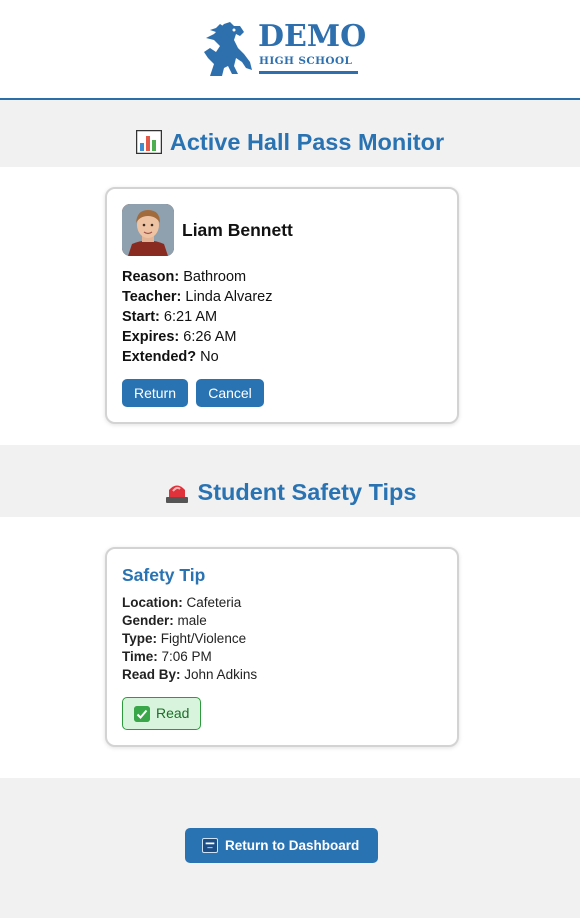  I want to click on read-button: Read, so click(161, 713).